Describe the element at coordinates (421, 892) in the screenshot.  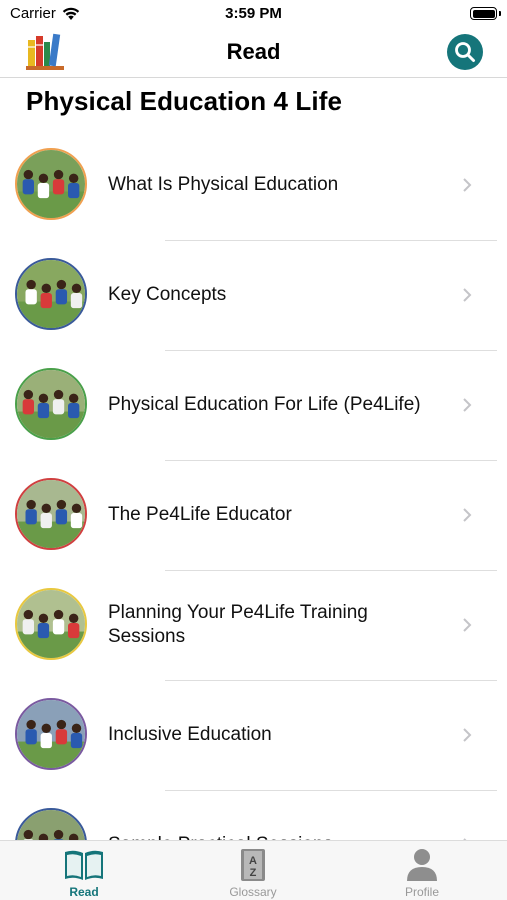
I see `tab-profile-label: Profile` at that location.